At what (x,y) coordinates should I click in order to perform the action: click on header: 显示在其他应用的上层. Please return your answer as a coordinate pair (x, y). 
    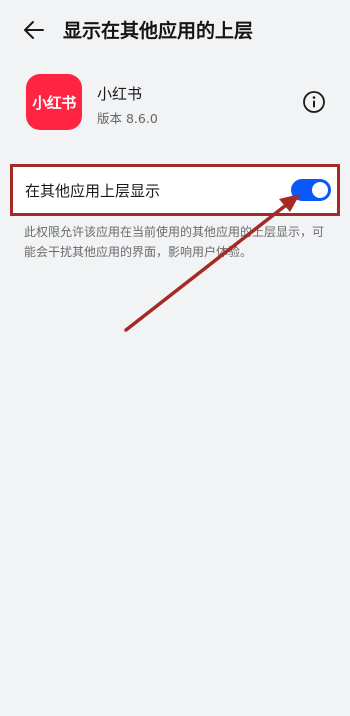
    Looking at the image, I should click on (175, 32).